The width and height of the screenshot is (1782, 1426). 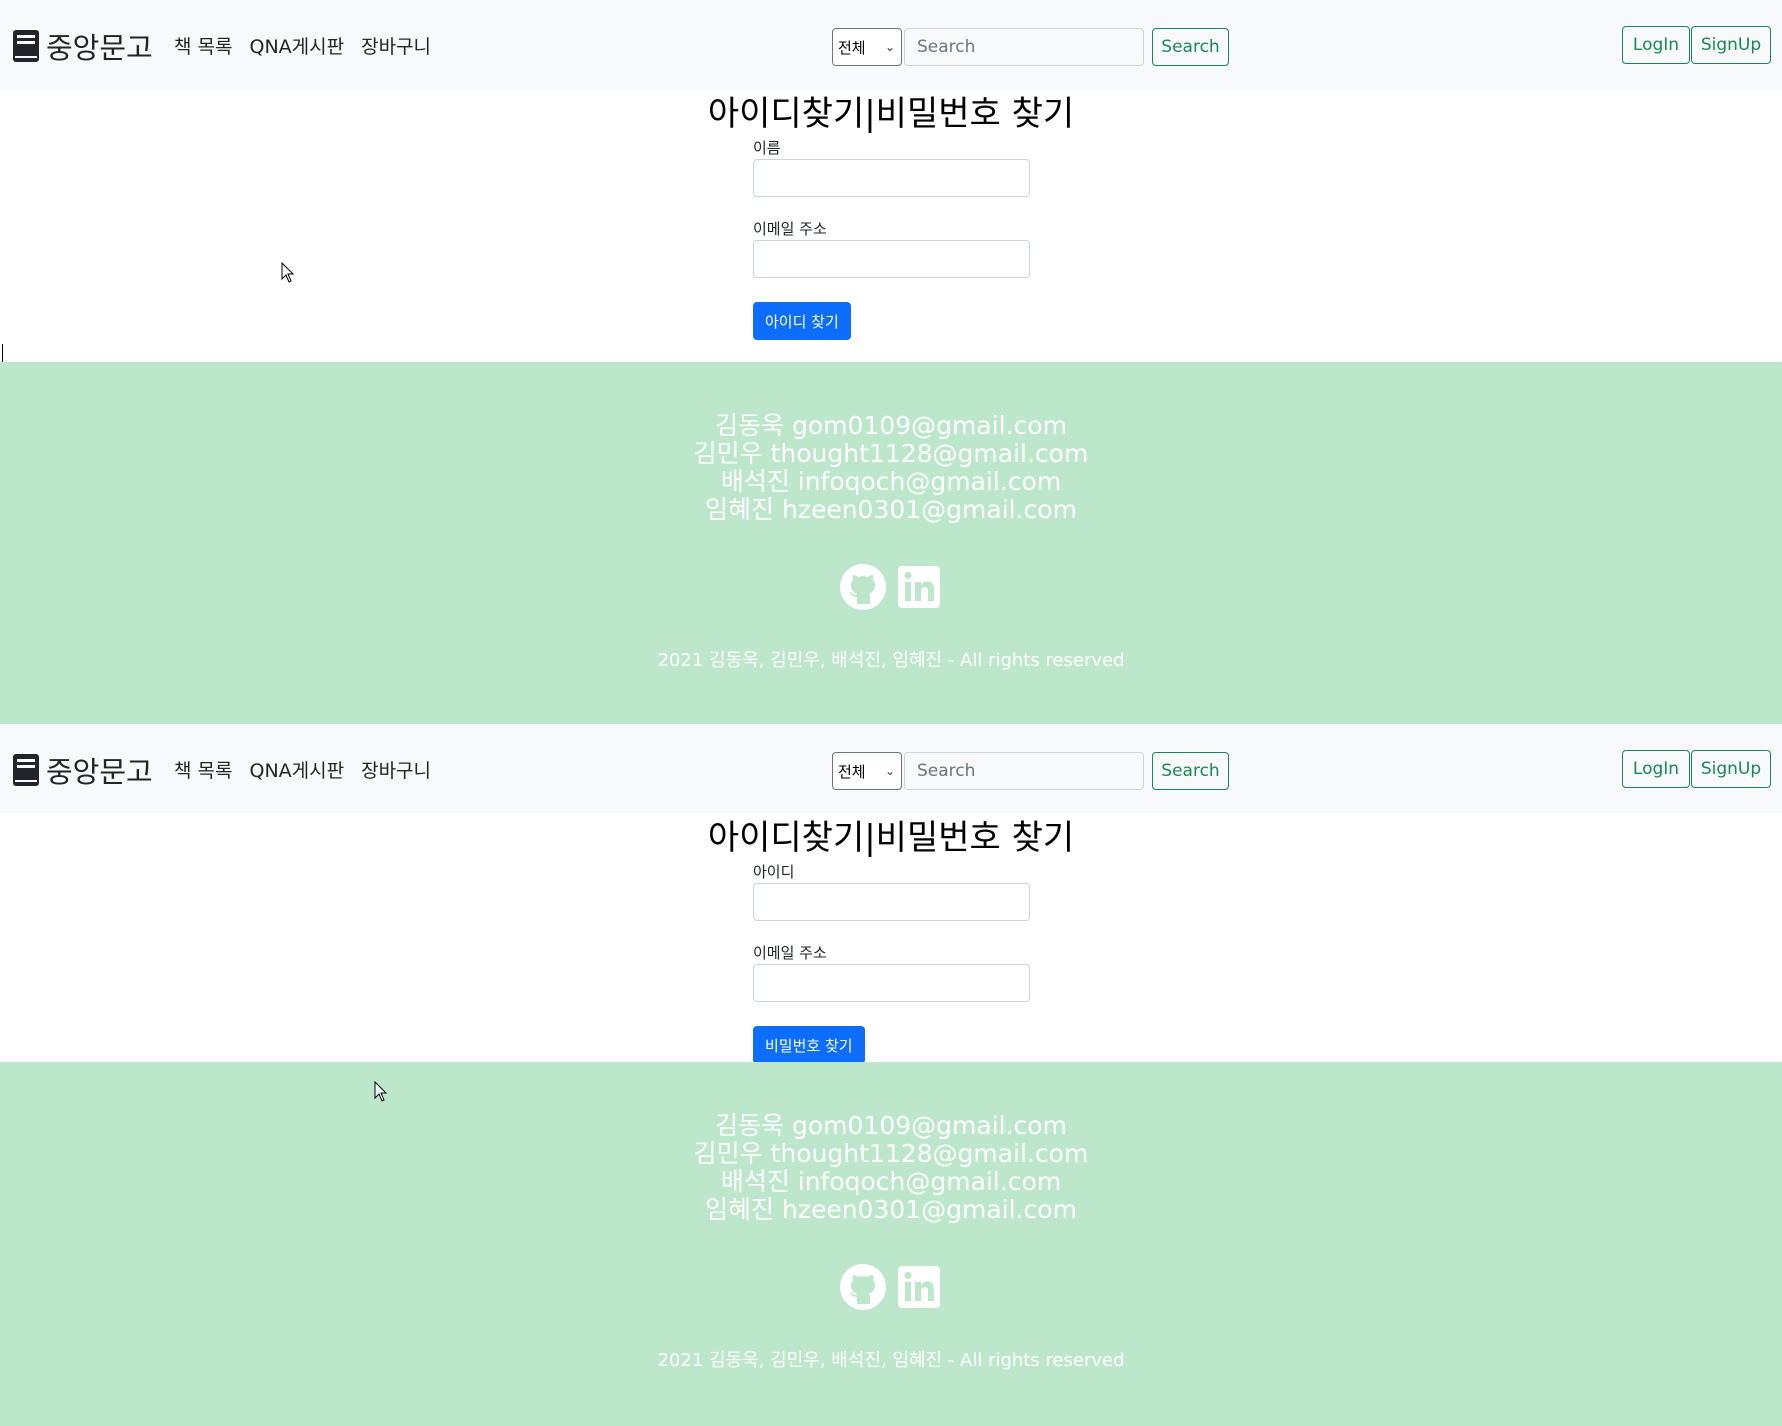 What do you see at coordinates (891, 902) in the screenshot?
I see `userid-input` at bounding box center [891, 902].